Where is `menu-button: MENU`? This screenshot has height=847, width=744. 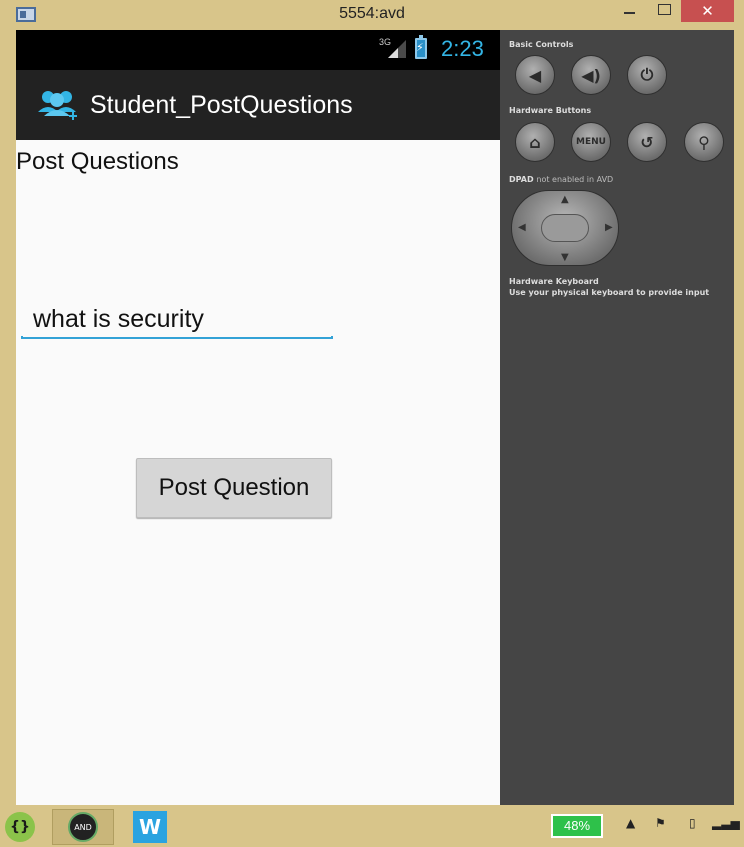 menu-button: MENU is located at coordinates (591, 142).